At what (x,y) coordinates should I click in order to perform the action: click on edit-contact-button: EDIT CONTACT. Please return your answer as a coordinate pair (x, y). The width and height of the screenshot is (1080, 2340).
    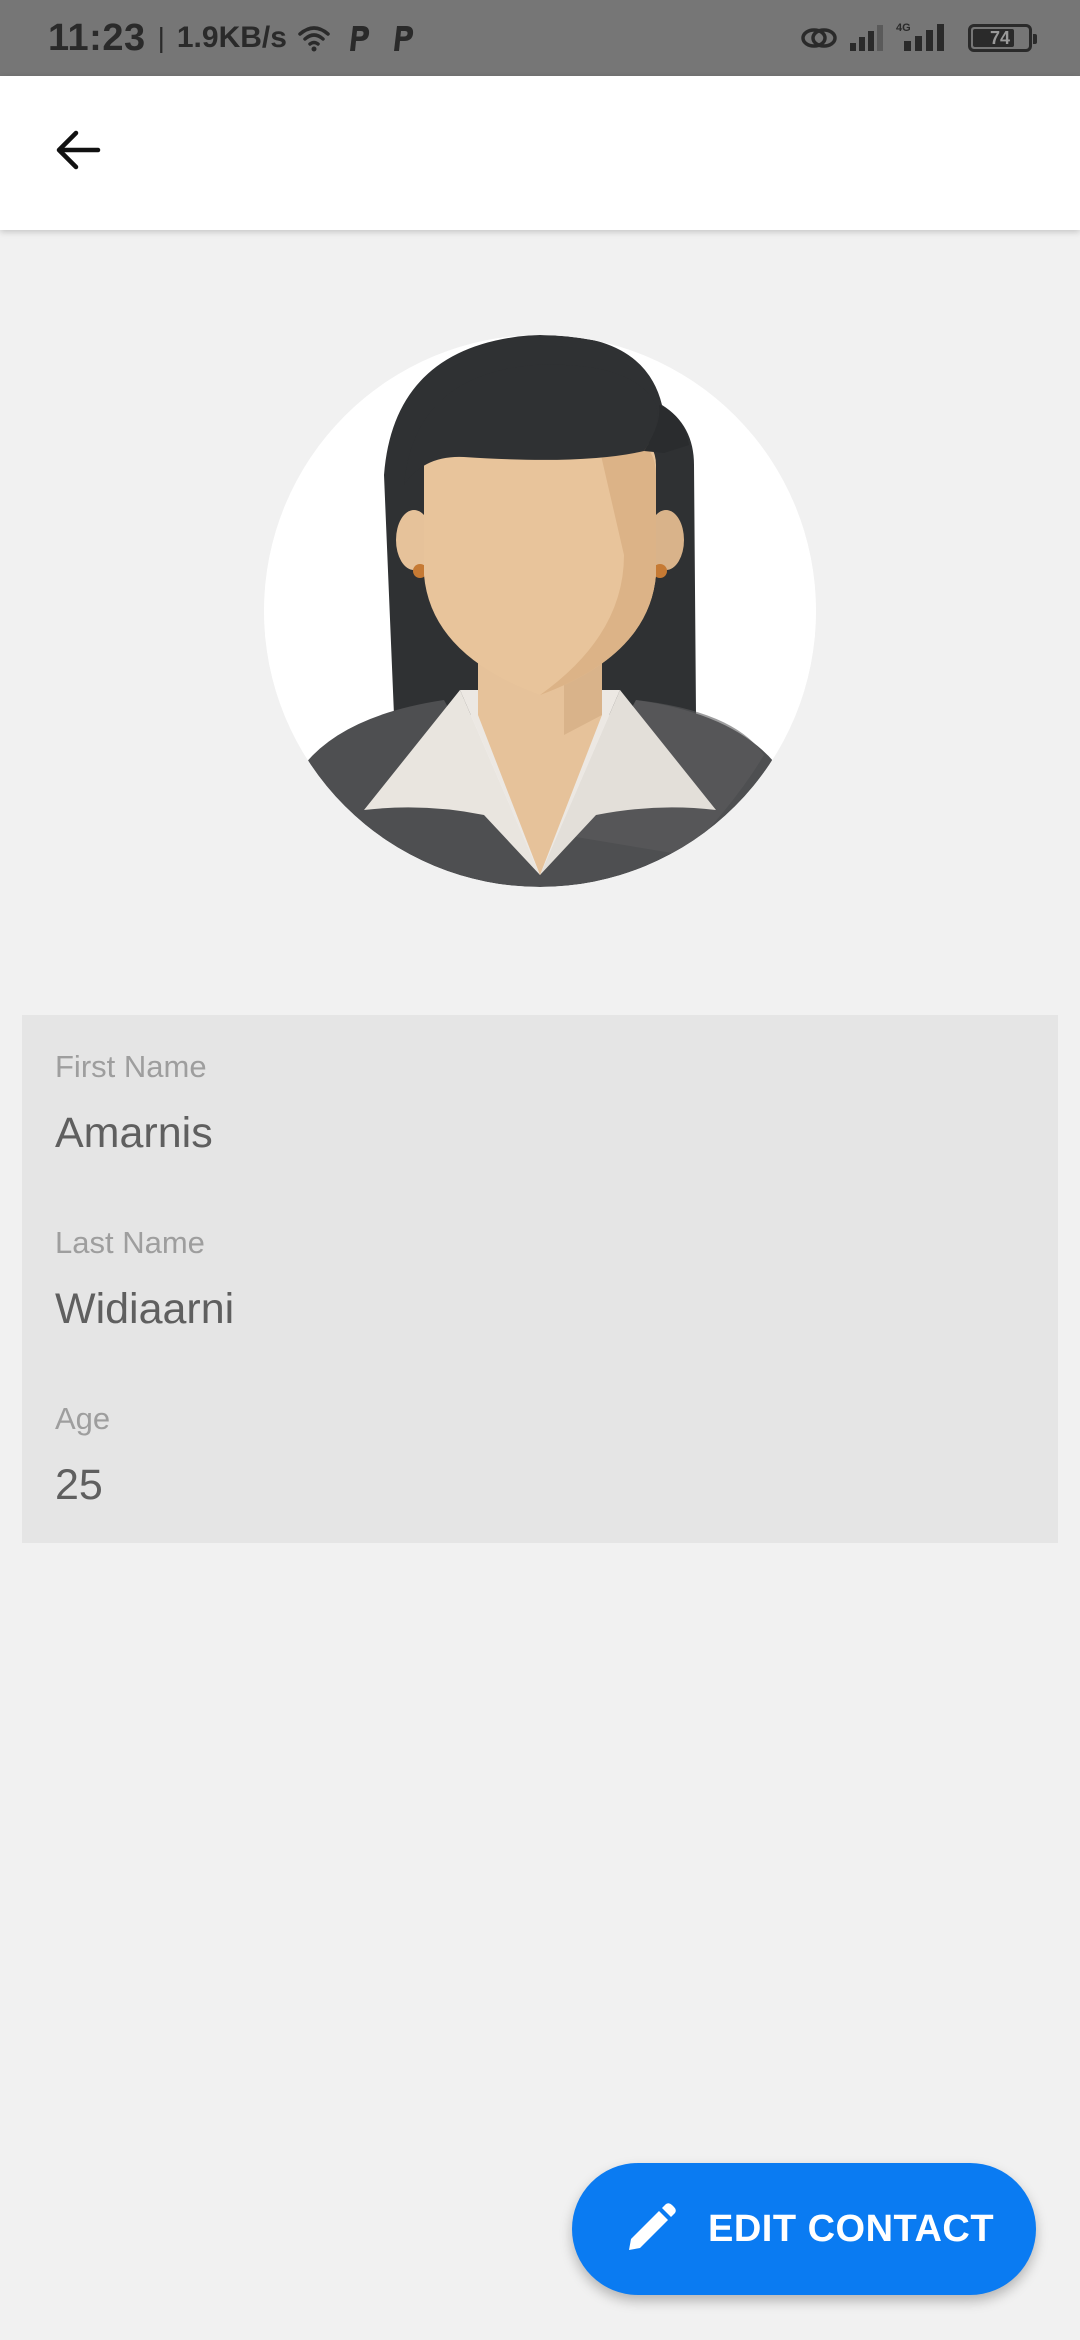
    Looking at the image, I should click on (804, 2229).